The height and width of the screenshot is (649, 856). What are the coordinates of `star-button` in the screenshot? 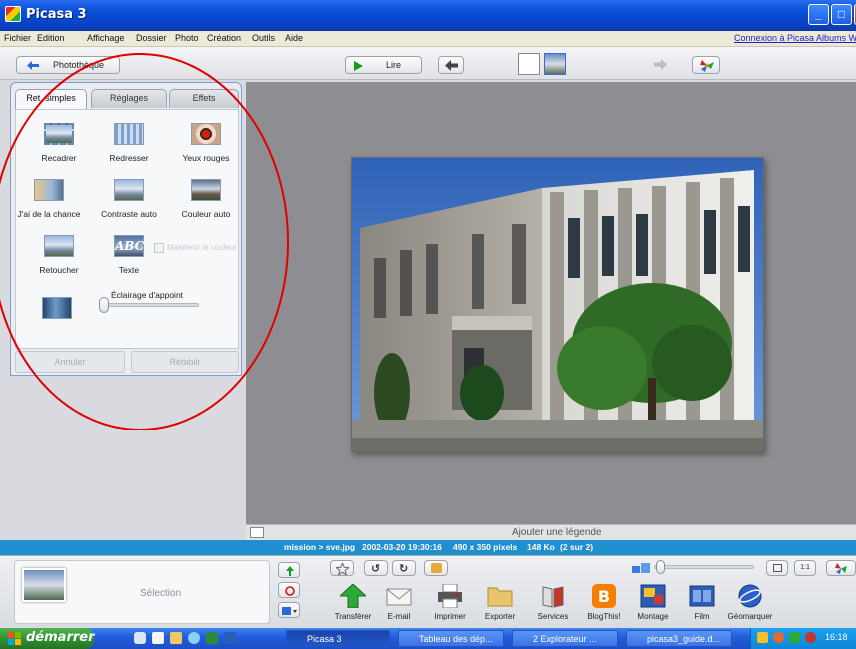 It's located at (342, 568).